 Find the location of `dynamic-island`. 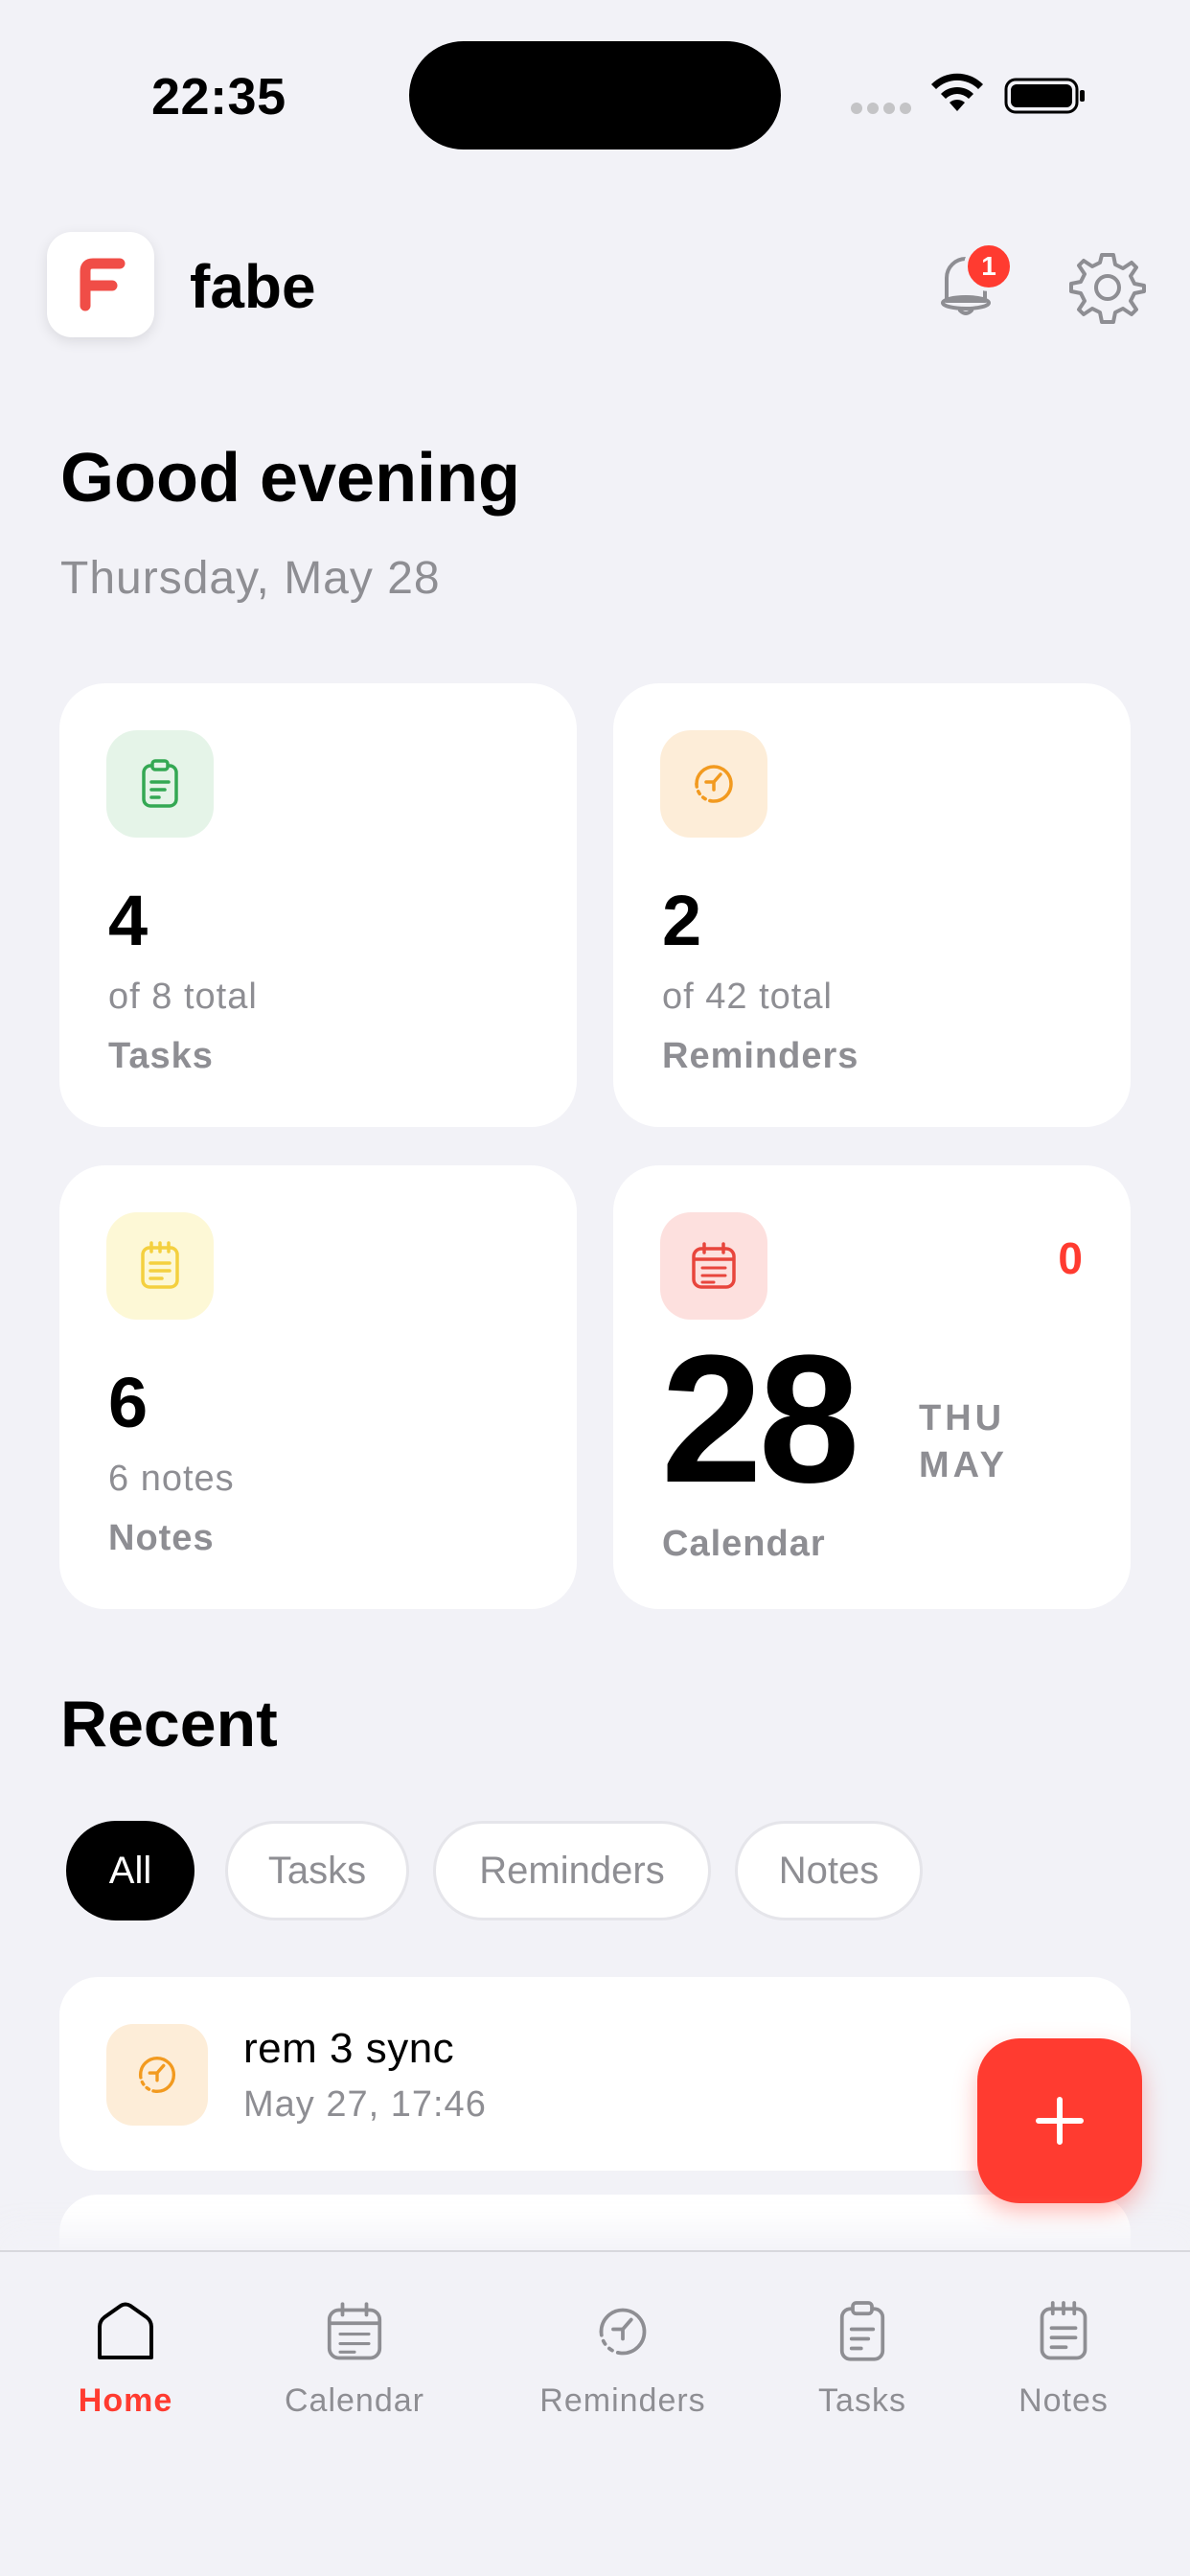

dynamic-island is located at coordinates (595, 95).